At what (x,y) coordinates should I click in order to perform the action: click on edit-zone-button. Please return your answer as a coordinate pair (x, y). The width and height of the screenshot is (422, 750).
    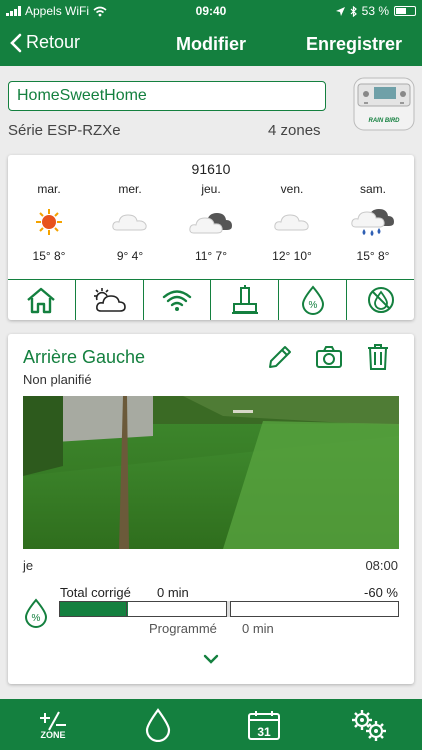
    Looking at the image, I should click on (280, 357).